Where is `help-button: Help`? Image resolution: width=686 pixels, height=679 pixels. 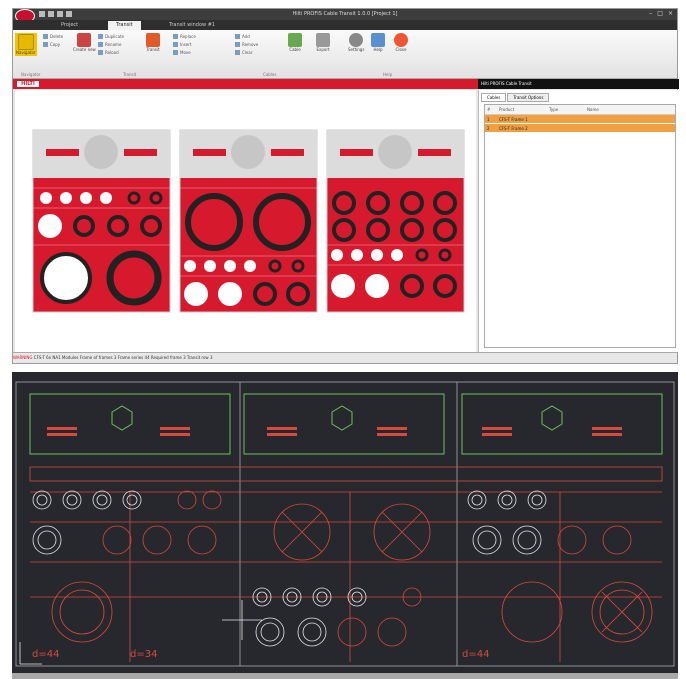
help-button: Help is located at coordinates (378, 42).